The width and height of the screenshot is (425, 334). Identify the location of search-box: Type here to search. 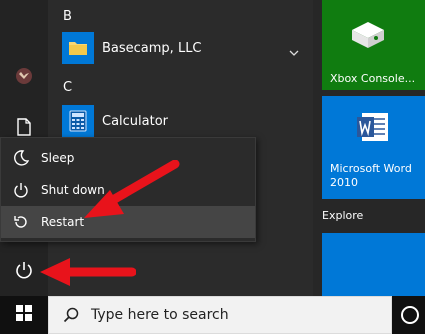
(220, 315).